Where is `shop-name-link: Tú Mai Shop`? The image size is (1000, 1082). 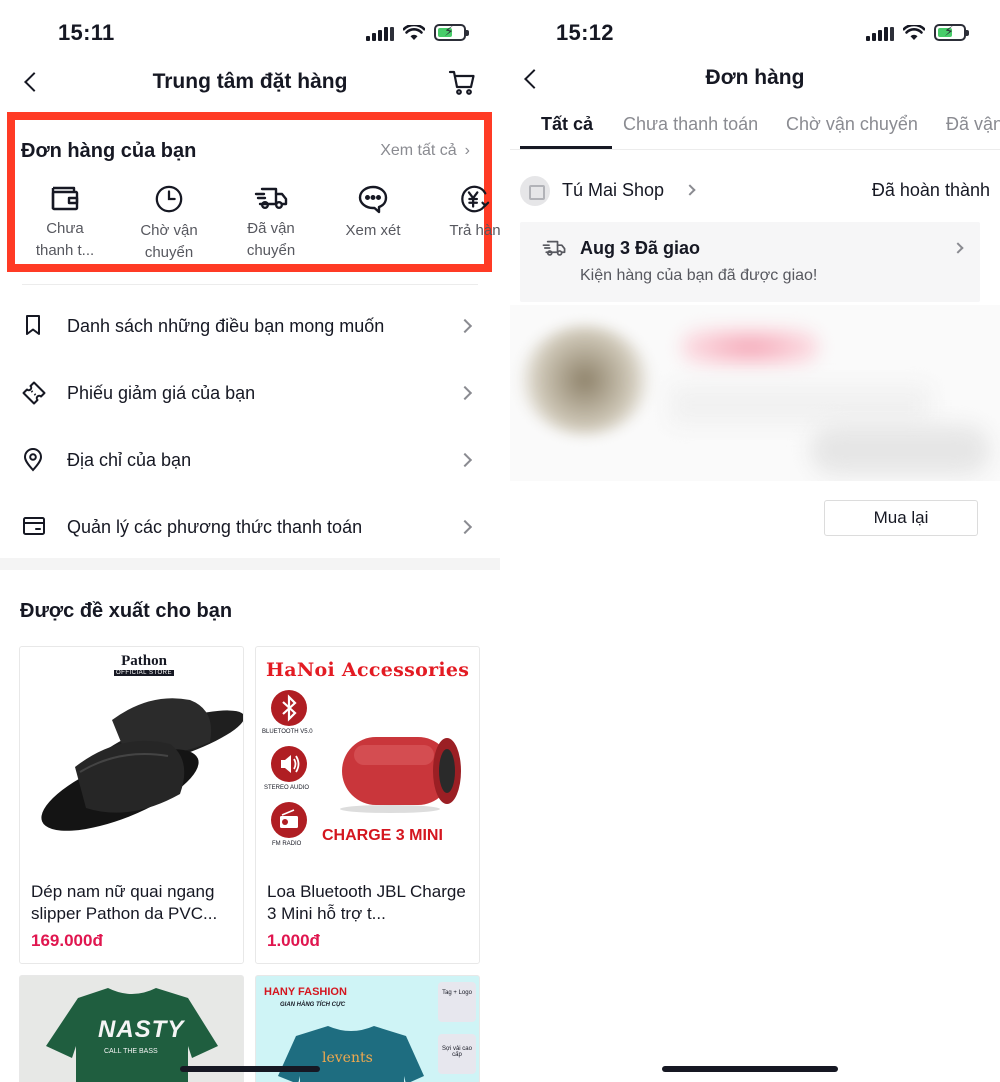 shop-name-link: Tú Mai Shop is located at coordinates (613, 190).